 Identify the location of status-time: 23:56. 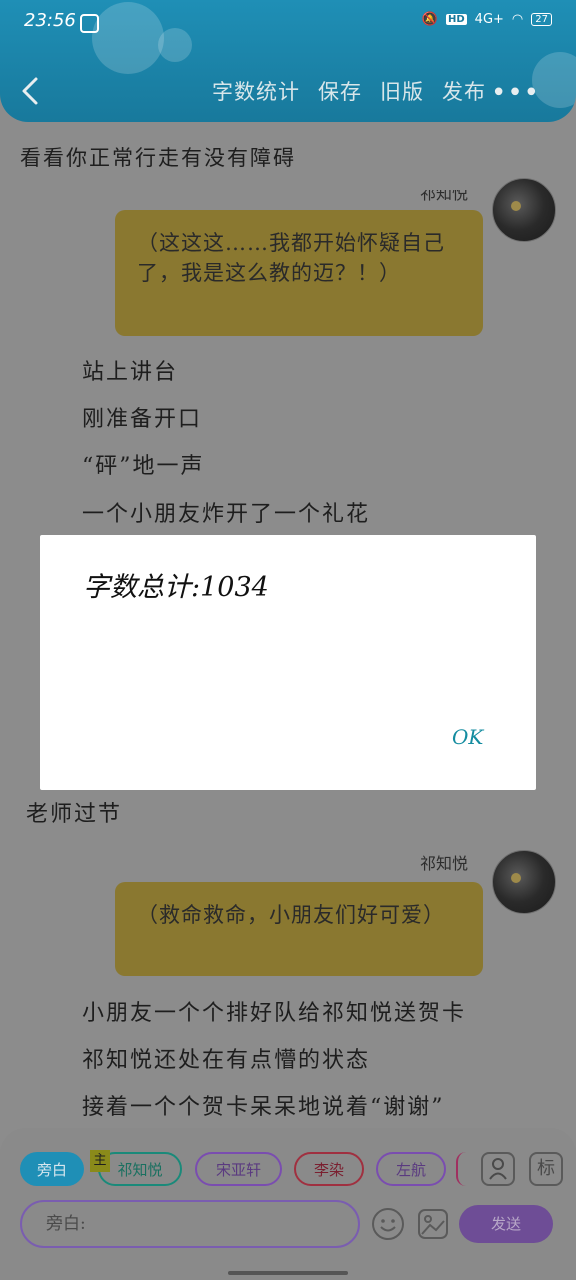
(50, 20).